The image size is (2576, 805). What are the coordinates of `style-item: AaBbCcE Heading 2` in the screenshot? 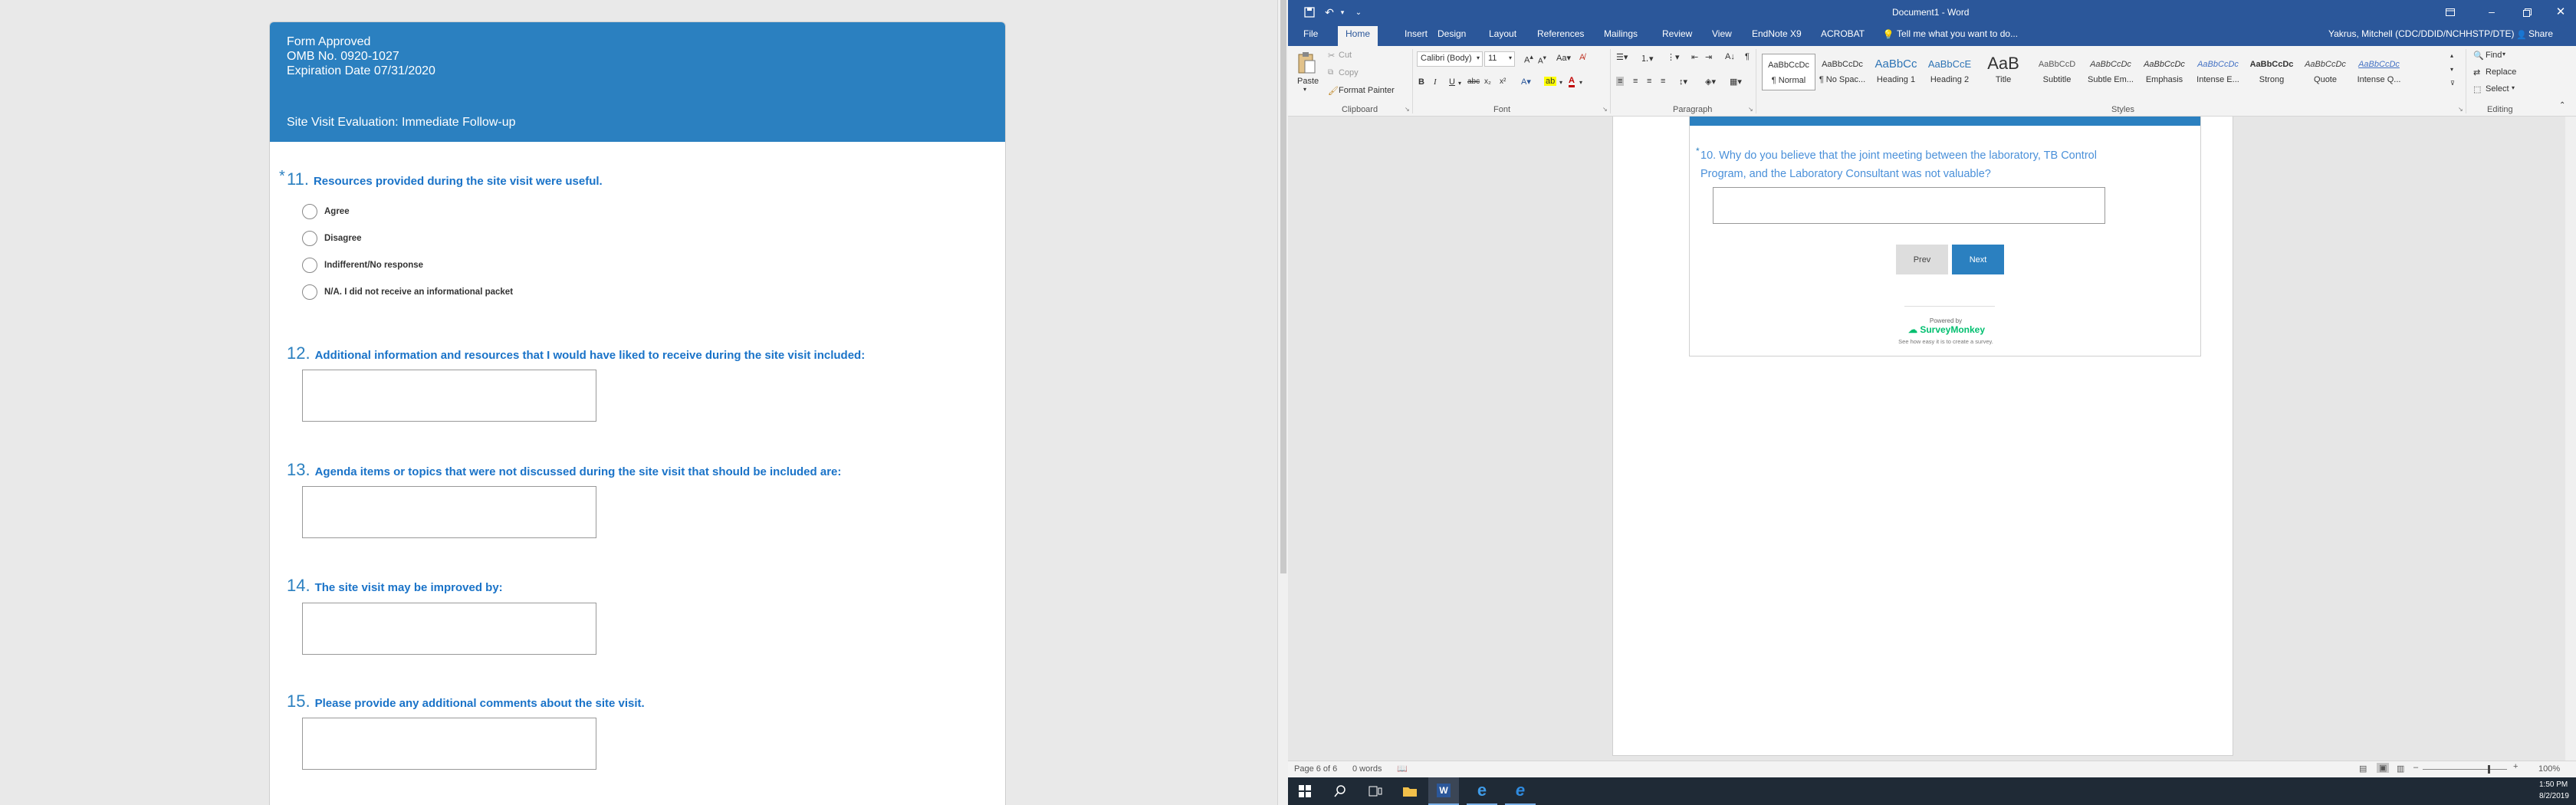 It's located at (1950, 72).